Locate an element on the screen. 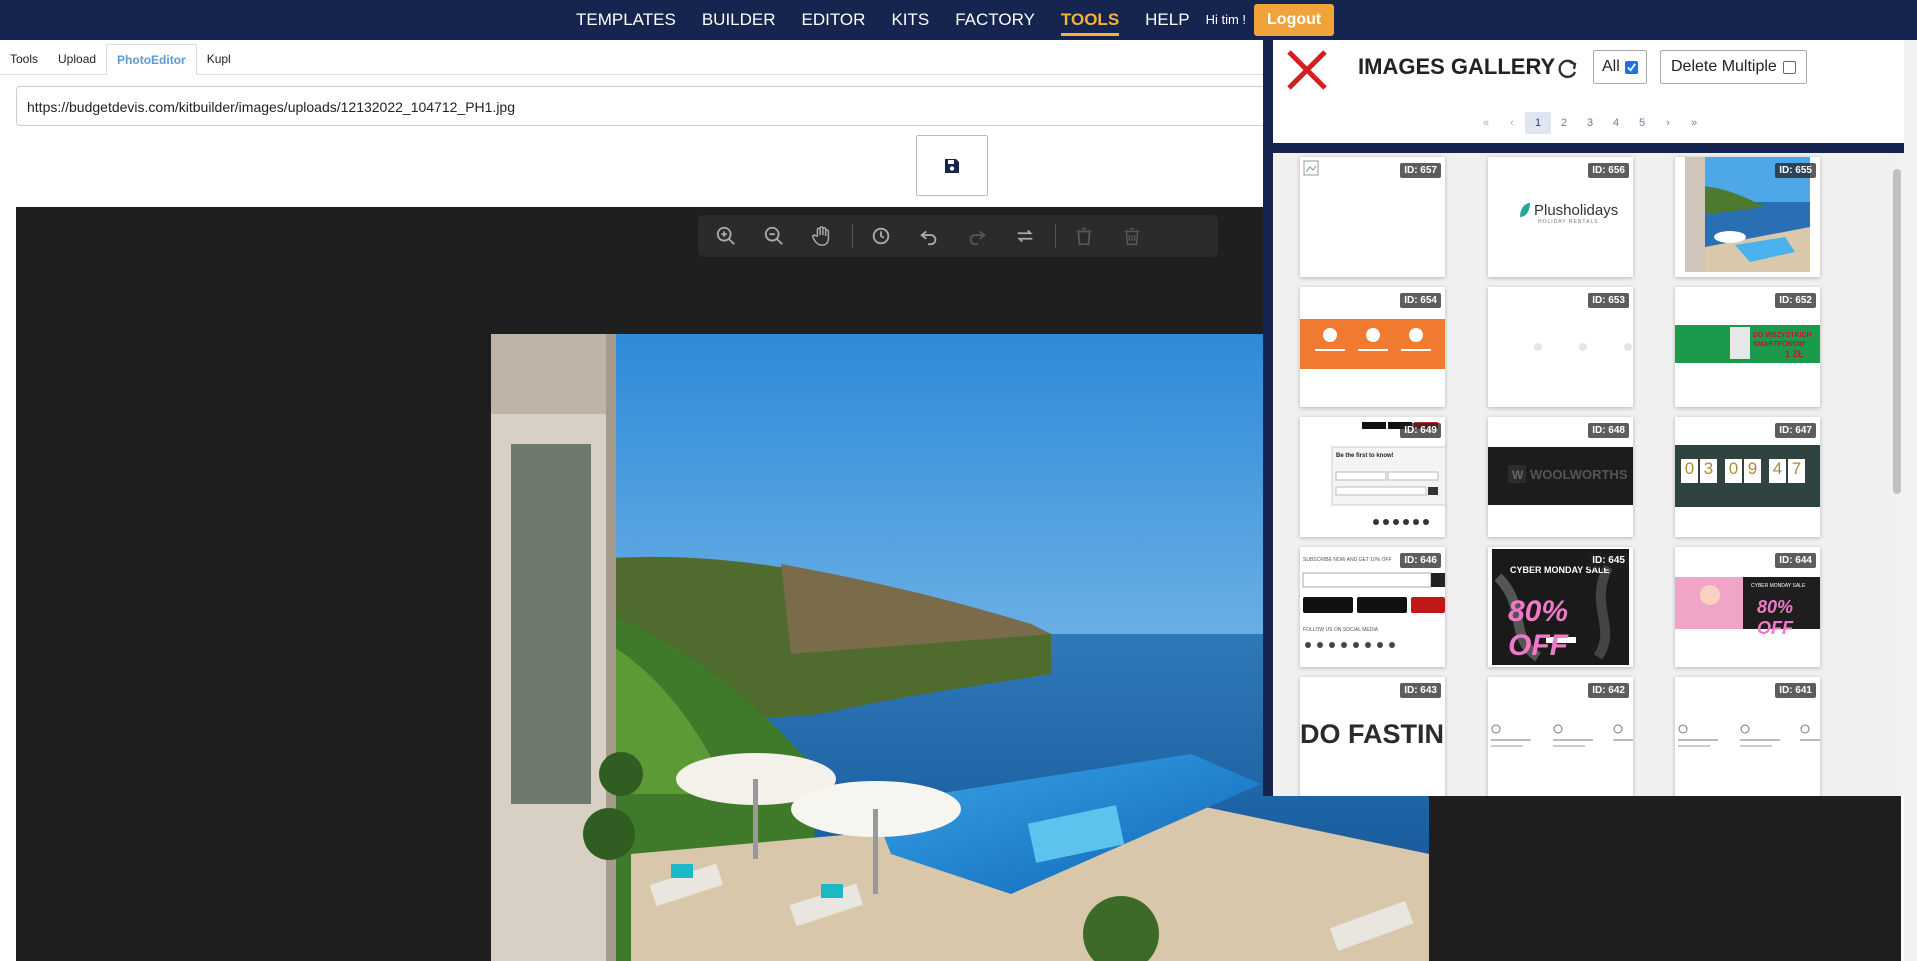 Image resolution: width=1917 pixels, height=961 pixels. thumb-logo-sub: HOLIDAY RENTALS is located at coordinates (1568, 222).